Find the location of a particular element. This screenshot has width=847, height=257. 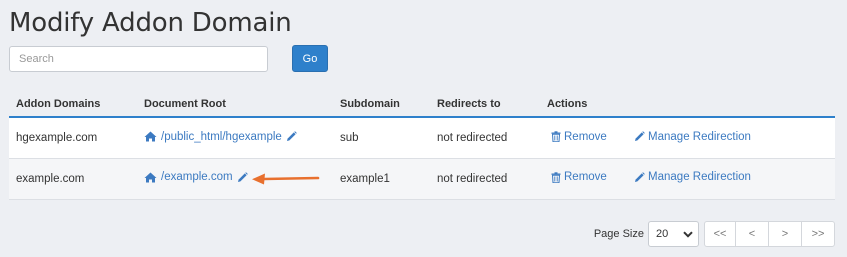

next-page-button: > is located at coordinates (785, 234).